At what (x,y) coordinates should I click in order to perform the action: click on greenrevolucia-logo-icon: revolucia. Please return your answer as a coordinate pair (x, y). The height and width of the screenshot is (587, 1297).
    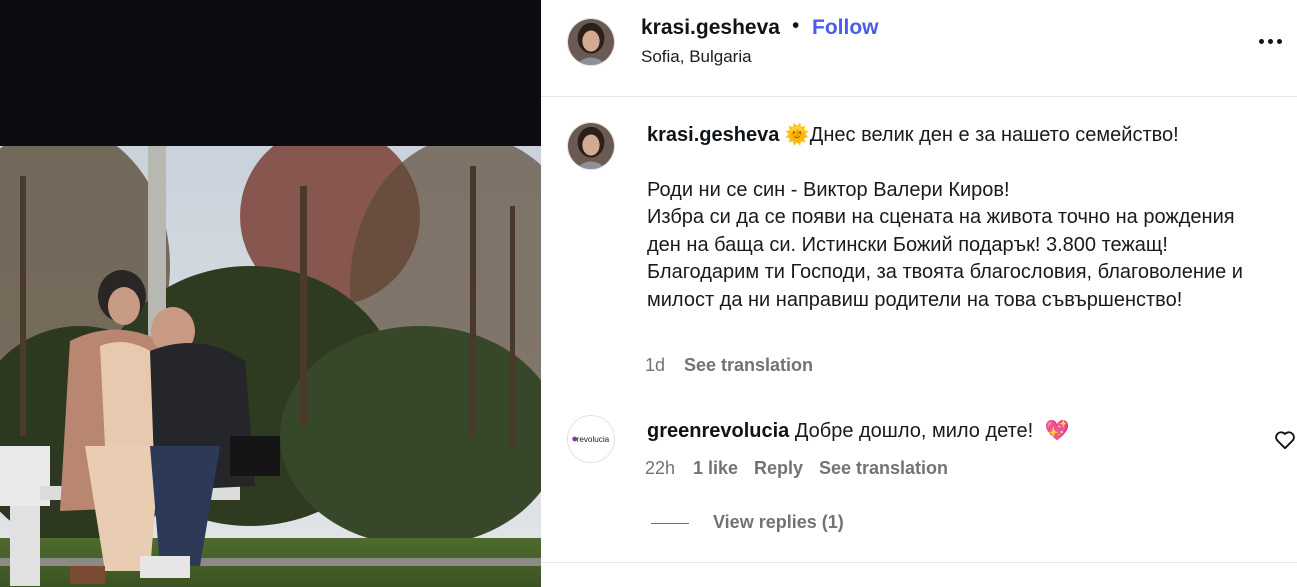
    Looking at the image, I should click on (591, 439).